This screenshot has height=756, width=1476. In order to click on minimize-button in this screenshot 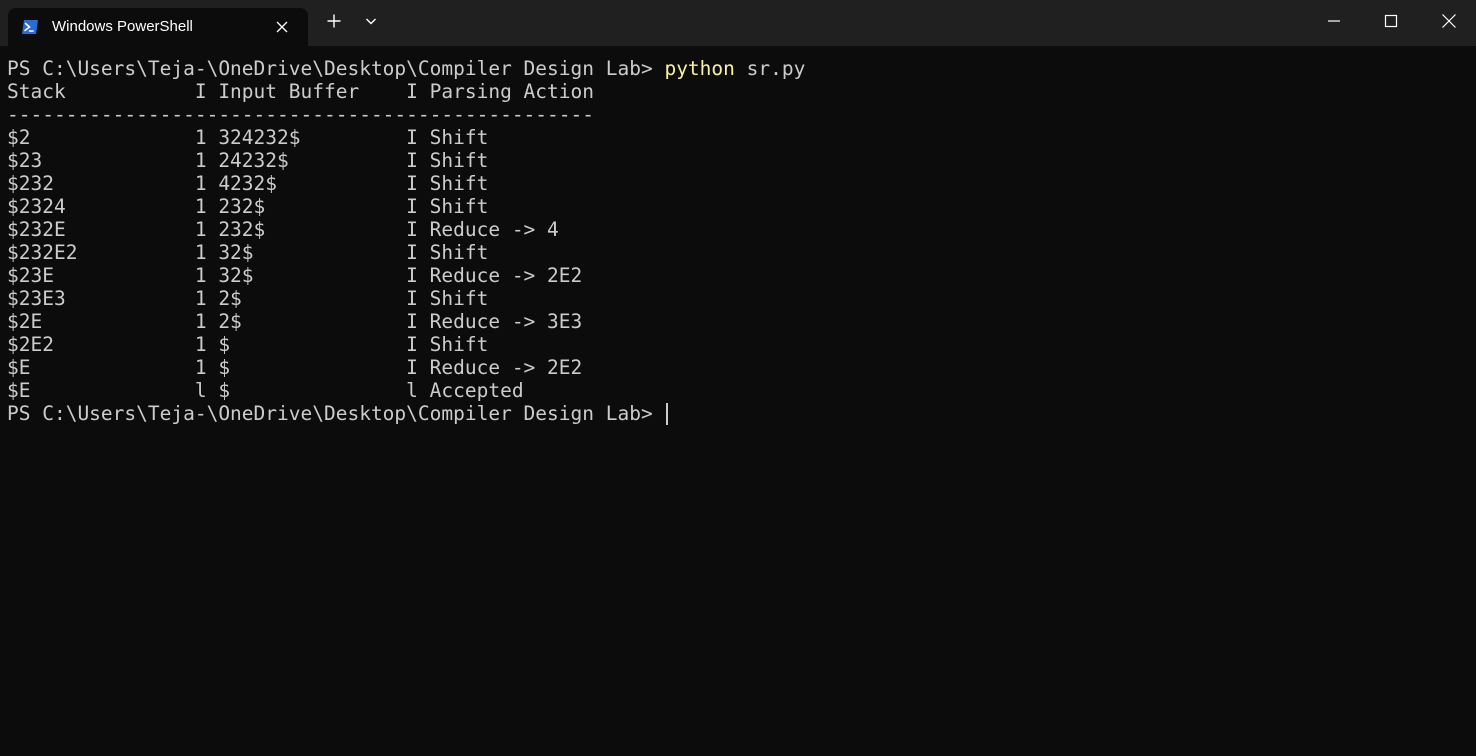, I will do `click(1334, 23)`.